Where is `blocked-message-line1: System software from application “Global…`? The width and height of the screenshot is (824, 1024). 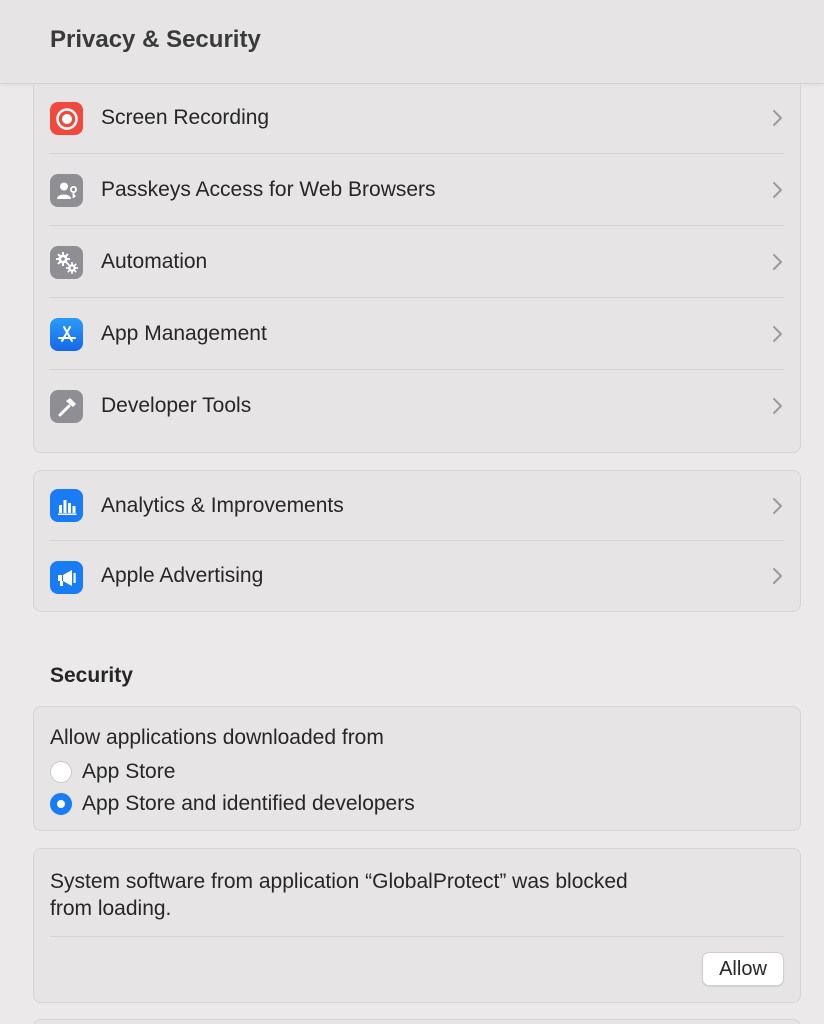
blocked-message-line1: System software from application “Global… is located at coordinates (339, 881).